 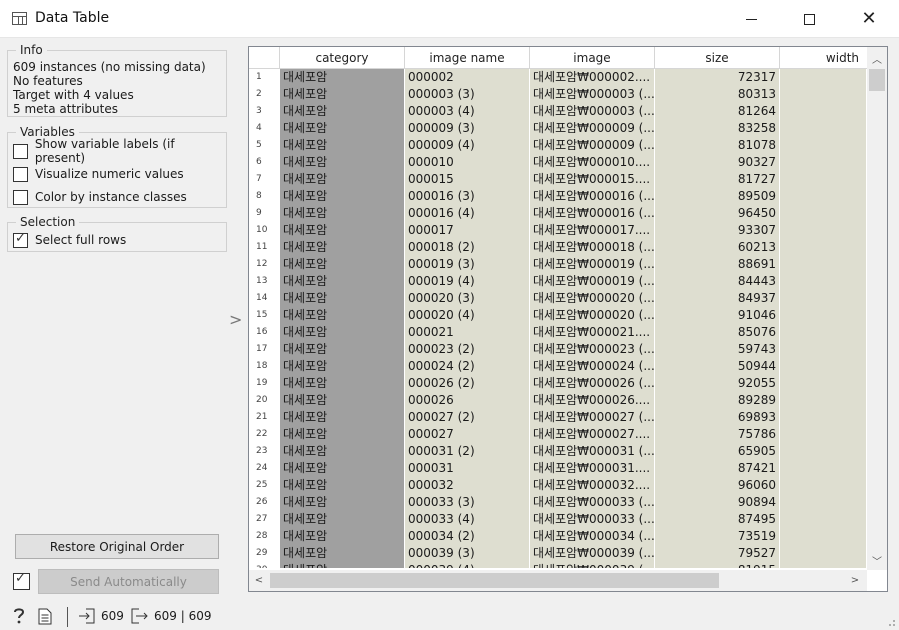 I want to click on size-cell: 59743, so click(x=717, y=349).